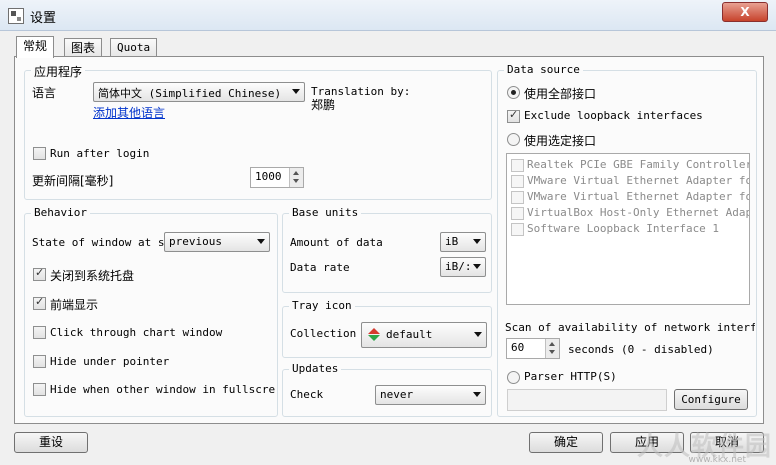  Describe the element at coordinates (323, 105) in the screenshot. I see `translator-name: 郑鹏` at that location.